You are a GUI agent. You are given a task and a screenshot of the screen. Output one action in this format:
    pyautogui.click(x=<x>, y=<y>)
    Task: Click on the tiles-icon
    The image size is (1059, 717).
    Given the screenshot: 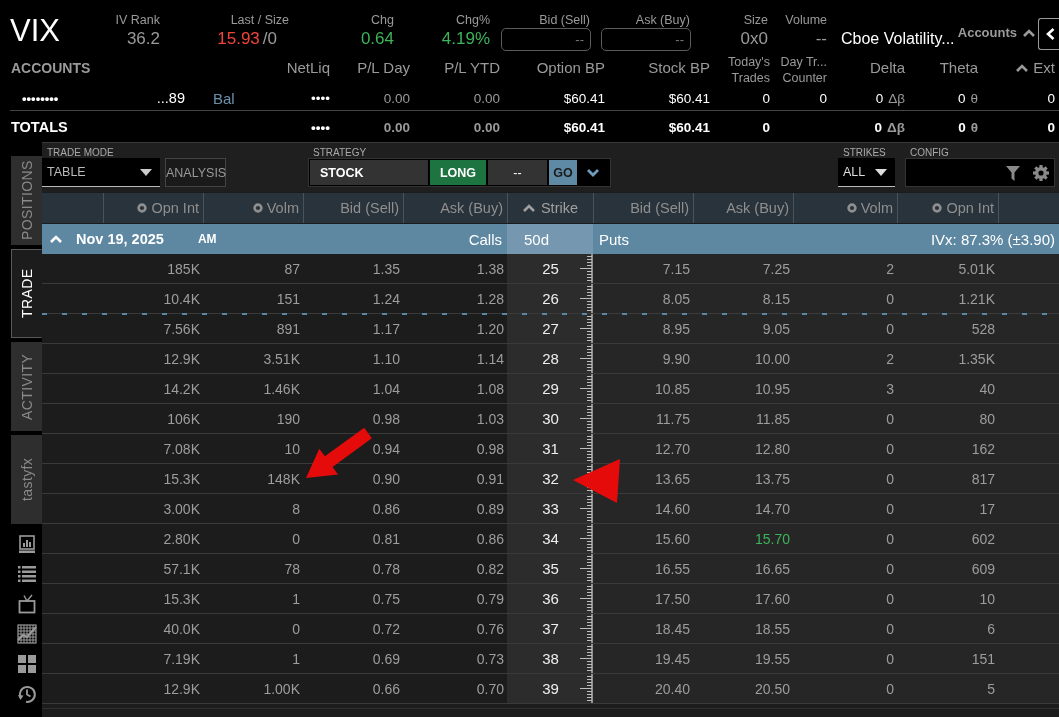 What is the action you would take?
    pyautogui.click(x=26, y=664)
    